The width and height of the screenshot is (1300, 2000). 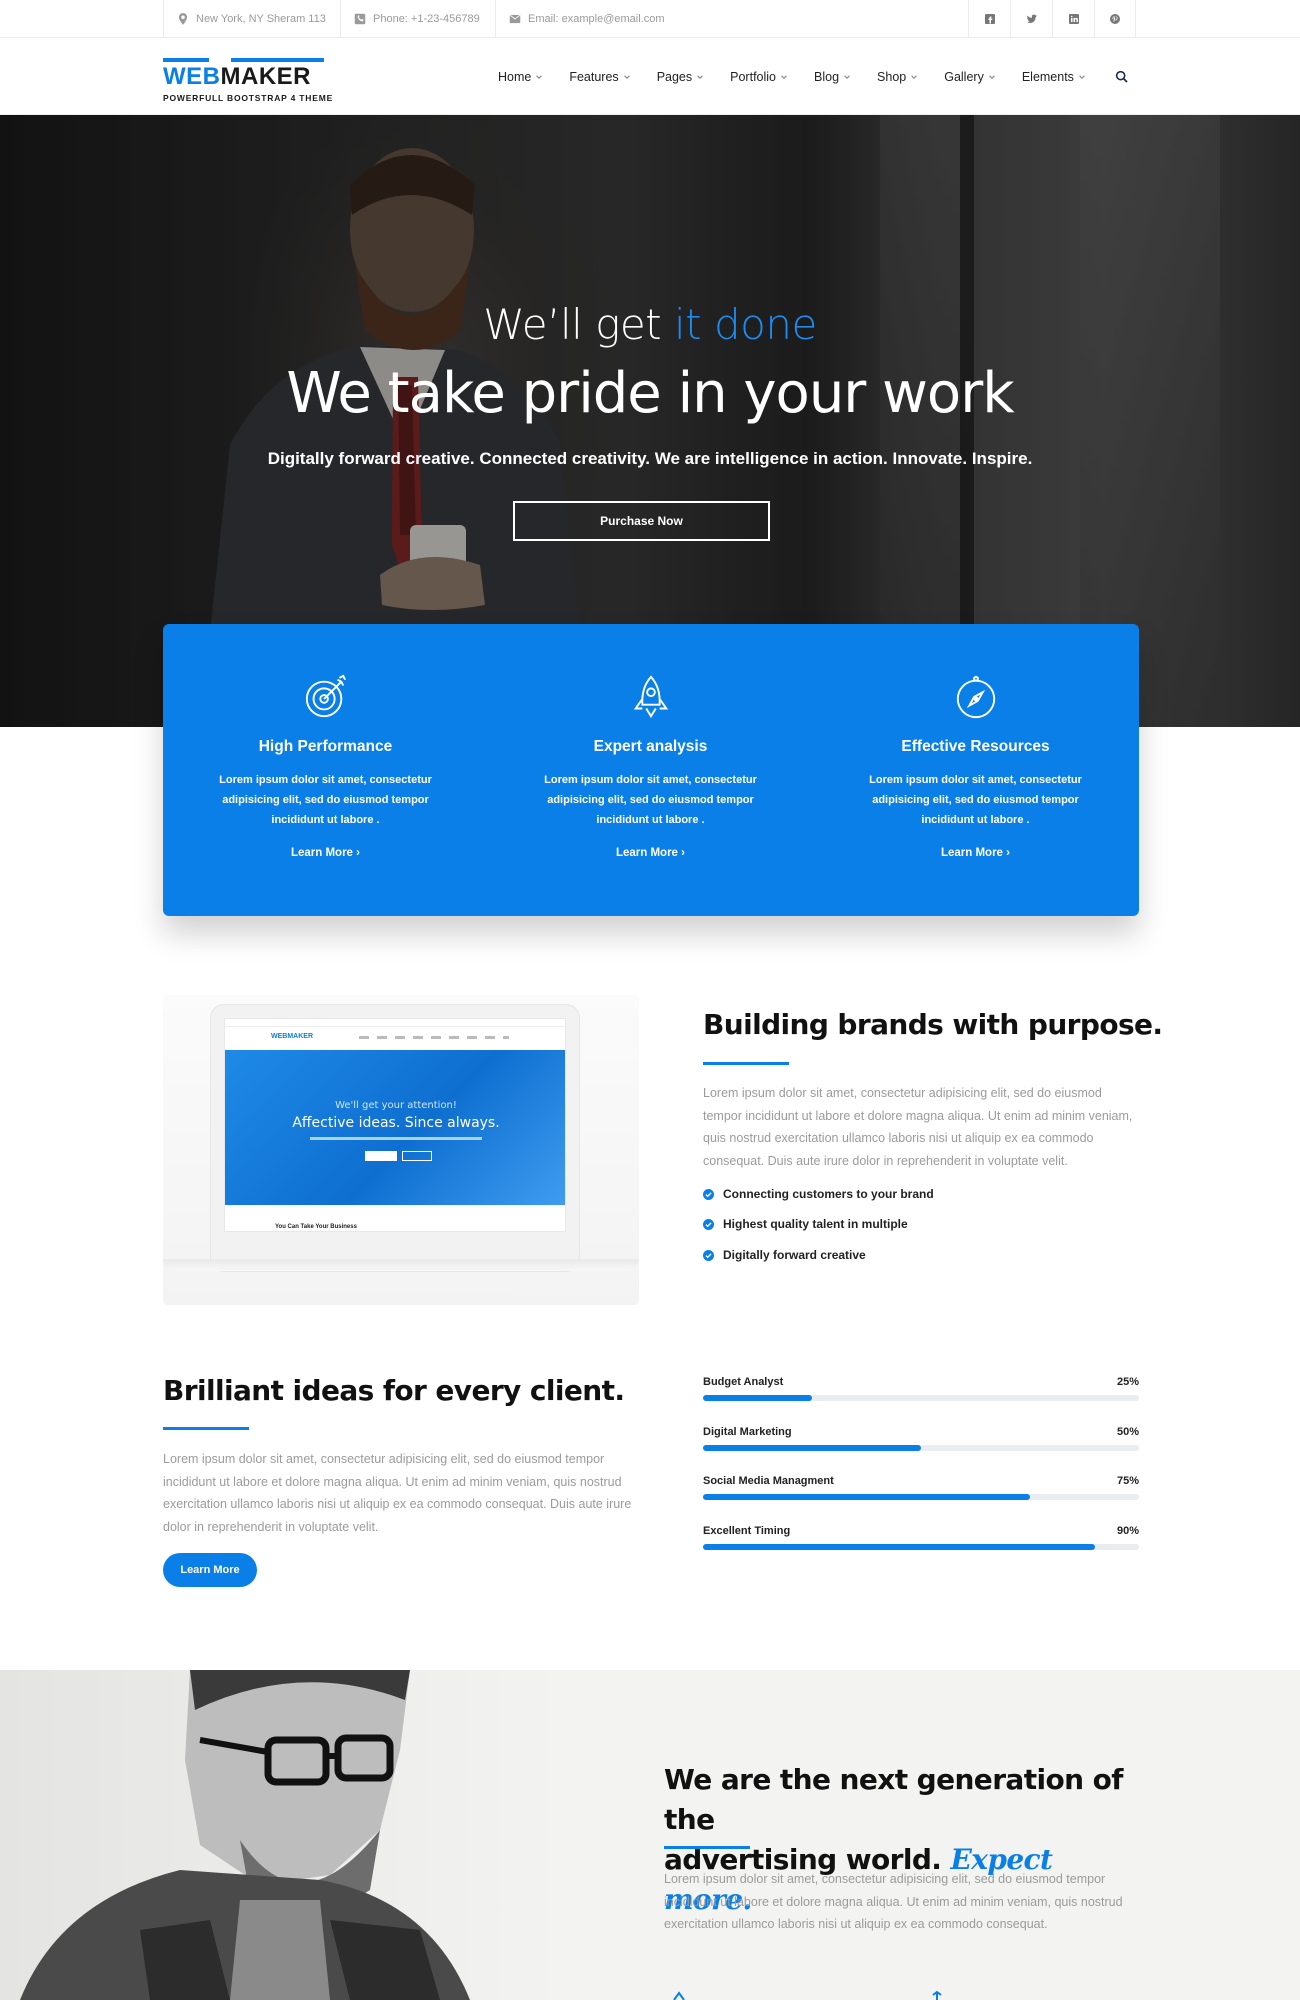 What do you see at coordinates (210, 1570) in the screenshot?
I see `learn-more-button: Learn More` at bounding box center [210, 1570].